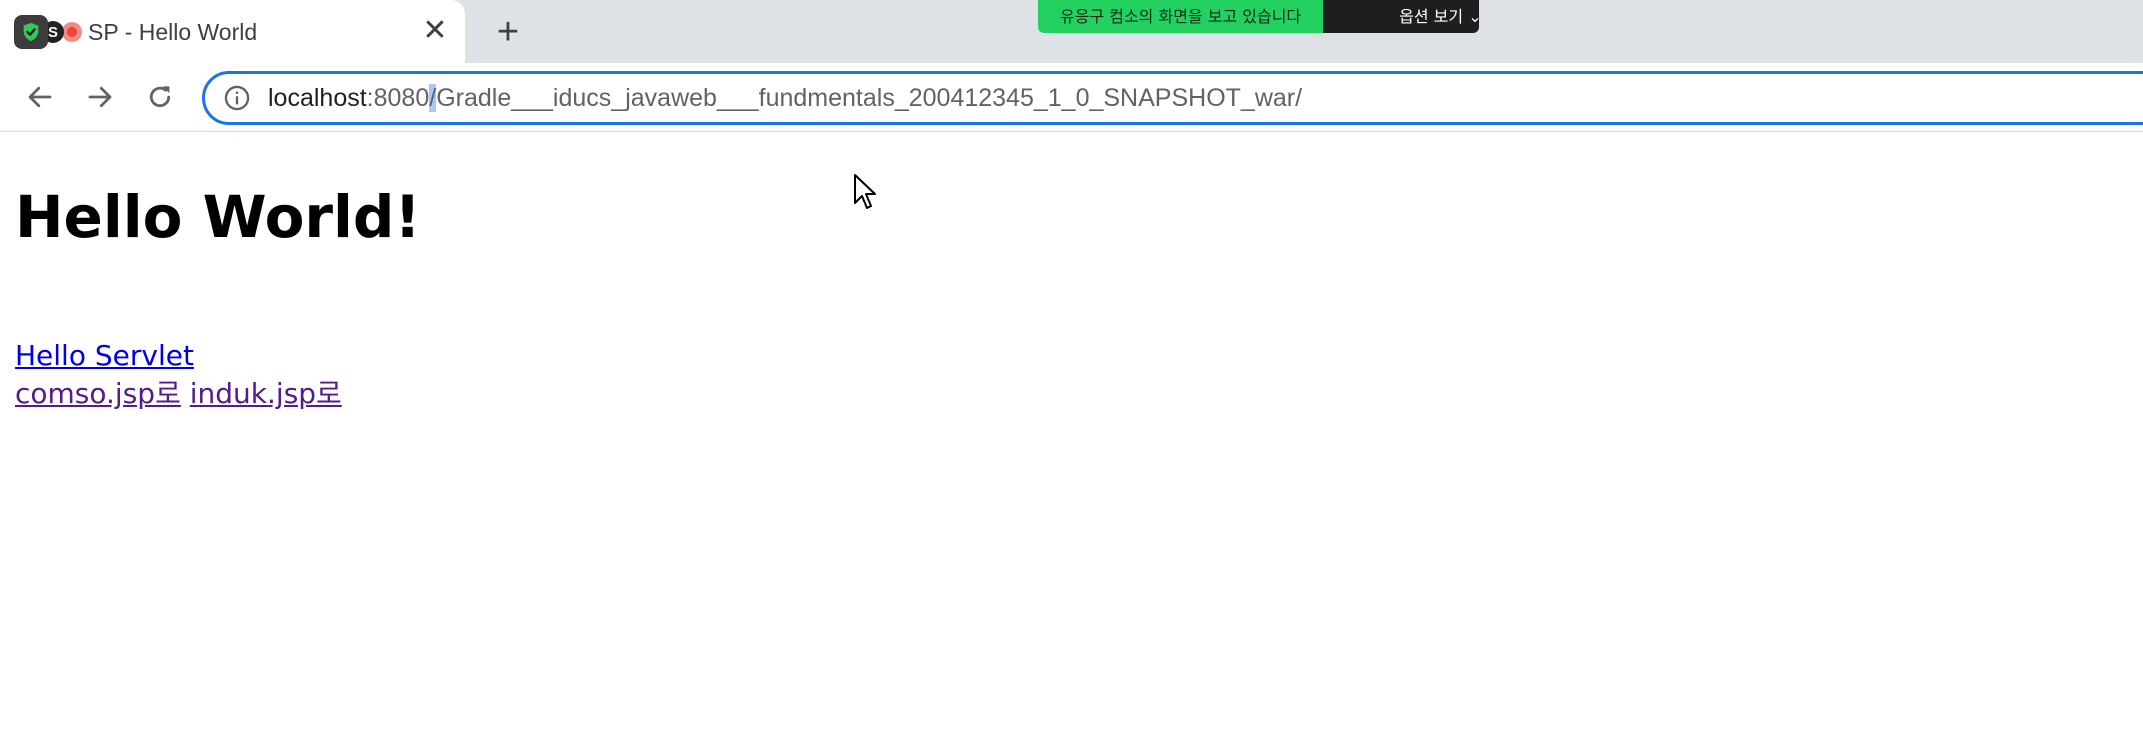 Image resolution: width=2143 pixels, height=730 pixels. I want to click on new-tab-button: +, so click(508, 32).